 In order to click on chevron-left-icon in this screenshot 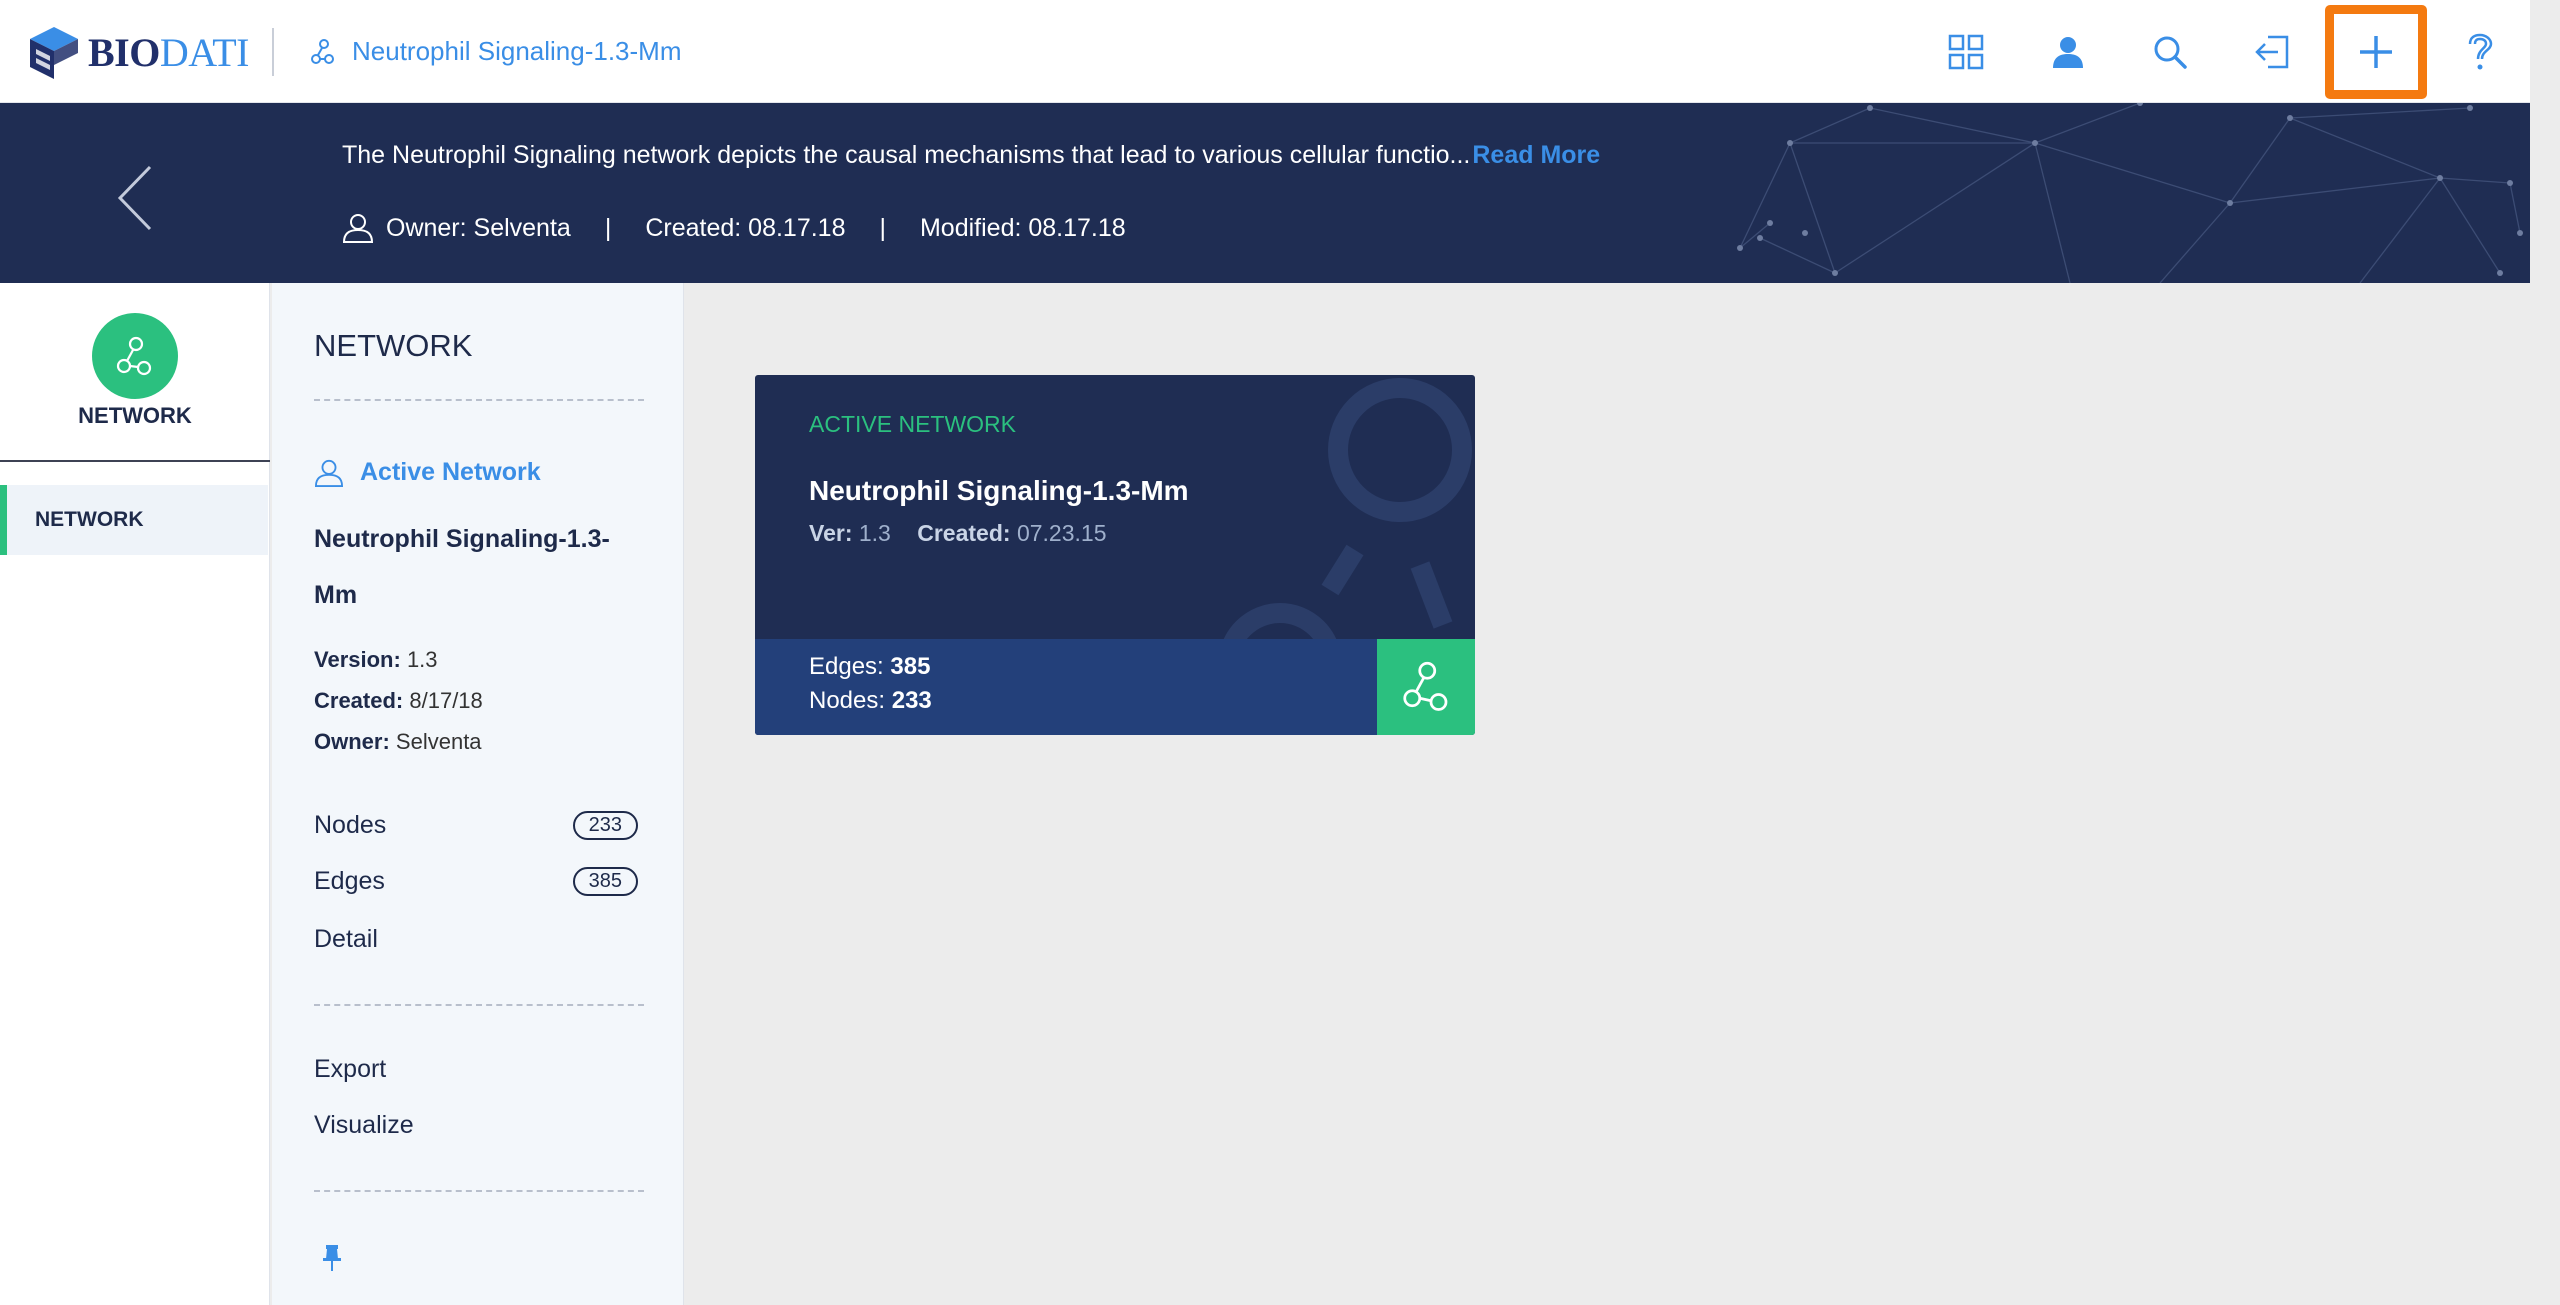, I will do `click(137, 198)`.